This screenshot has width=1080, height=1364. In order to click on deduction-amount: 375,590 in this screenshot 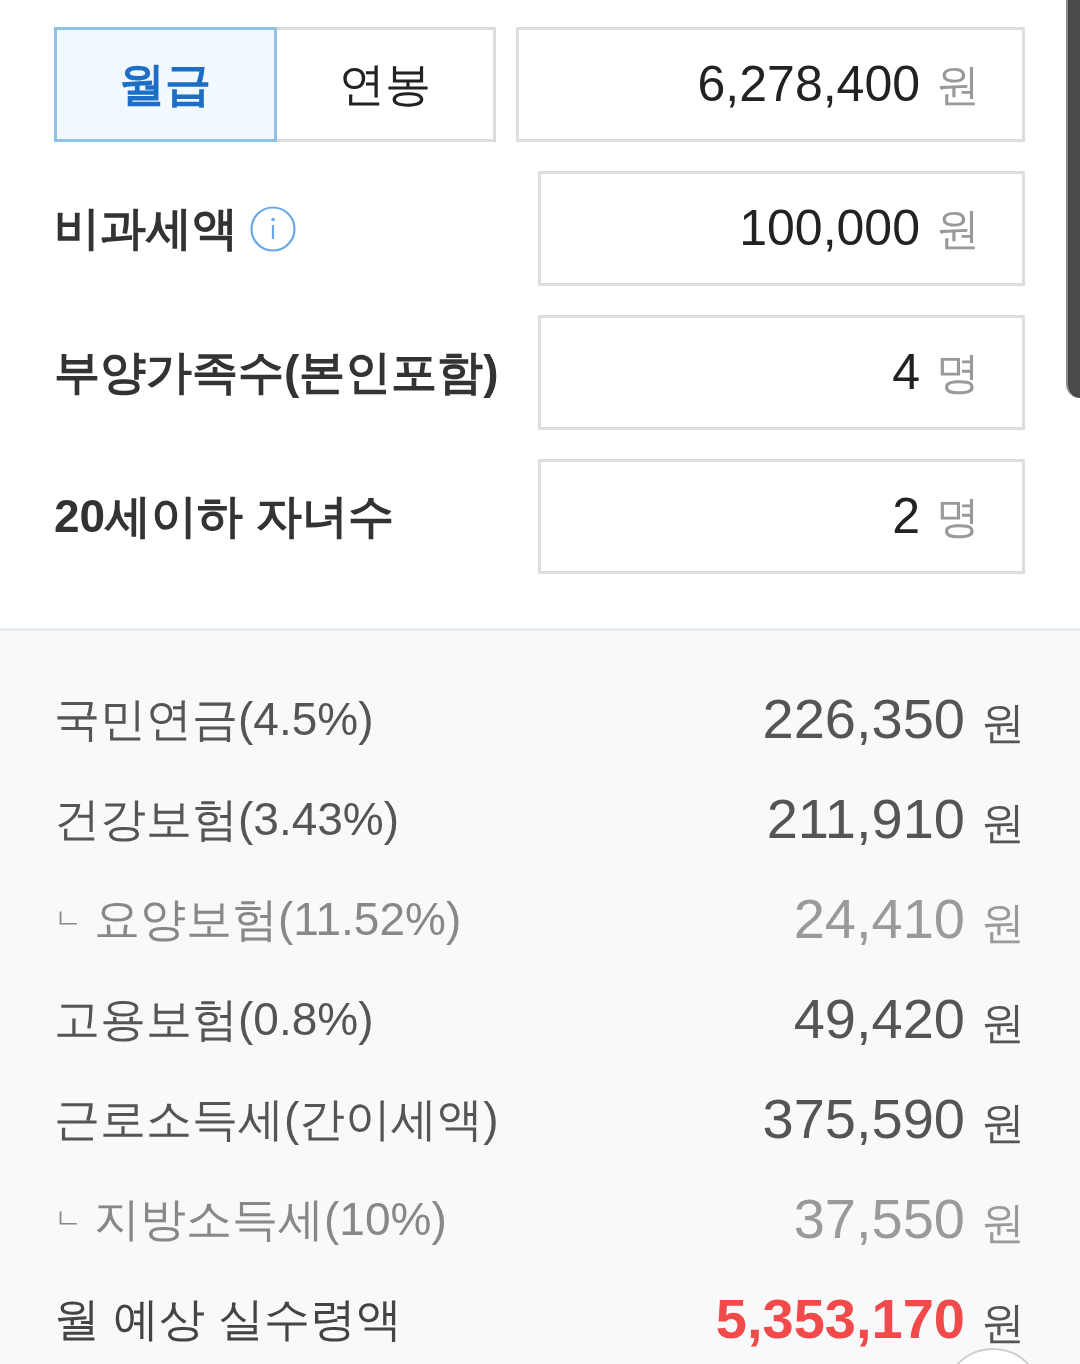, I will do `click(863, 1119)`.